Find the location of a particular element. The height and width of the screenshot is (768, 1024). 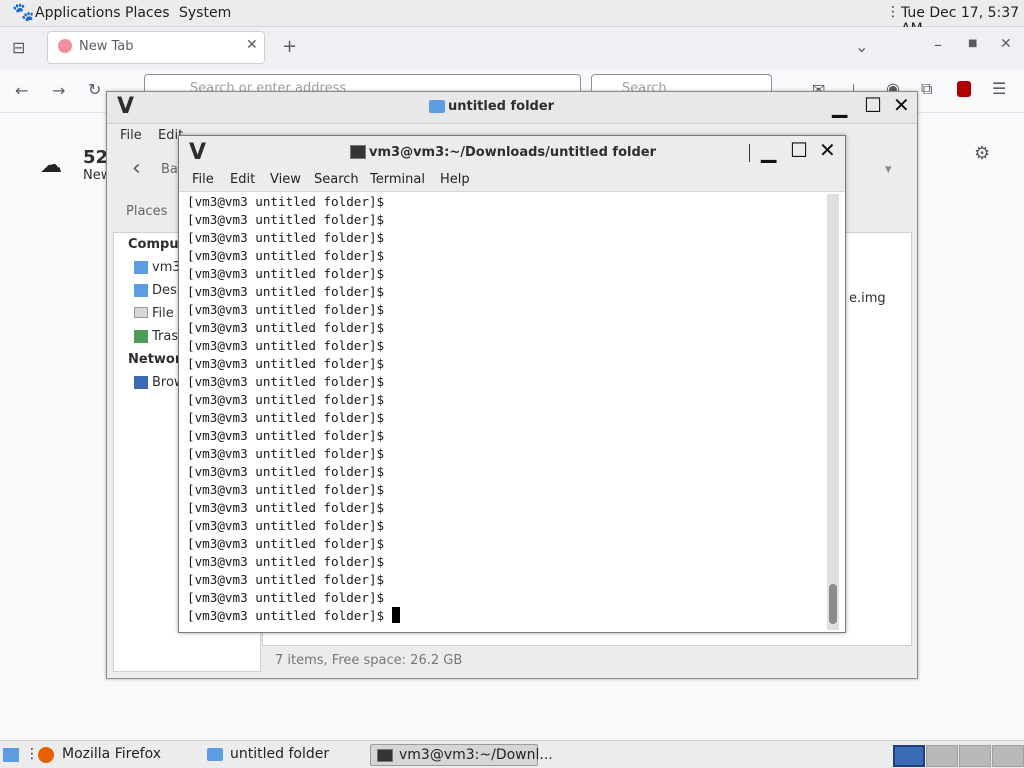

term-menu-edit: Edit is located at coordinates (242, 179).